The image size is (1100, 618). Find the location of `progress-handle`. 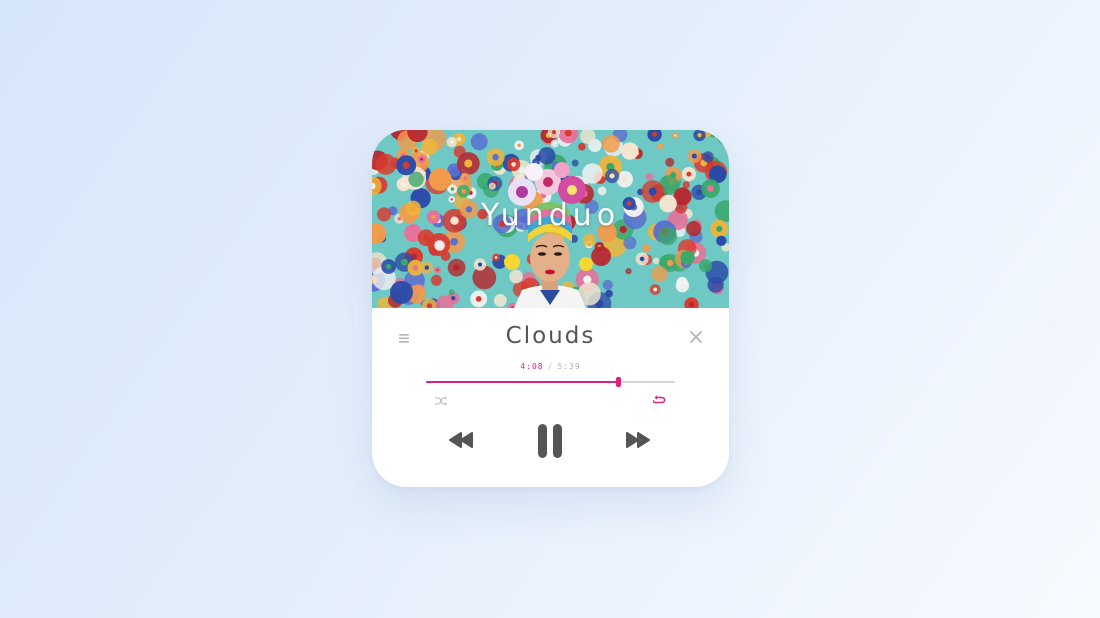

progress-handle is located at coordinates (618, 382).